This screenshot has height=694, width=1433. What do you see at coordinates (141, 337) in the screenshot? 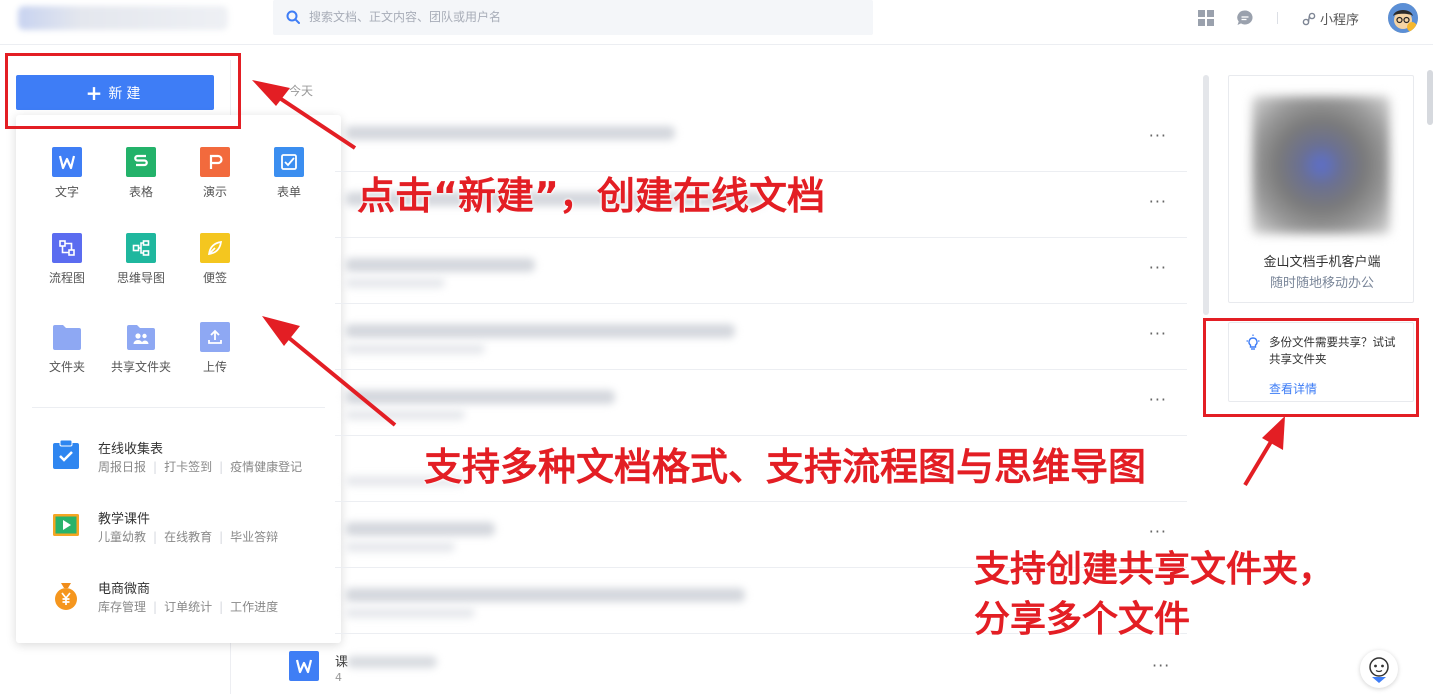
I see `shared-folder-icon` at bounding box center [141, 337].